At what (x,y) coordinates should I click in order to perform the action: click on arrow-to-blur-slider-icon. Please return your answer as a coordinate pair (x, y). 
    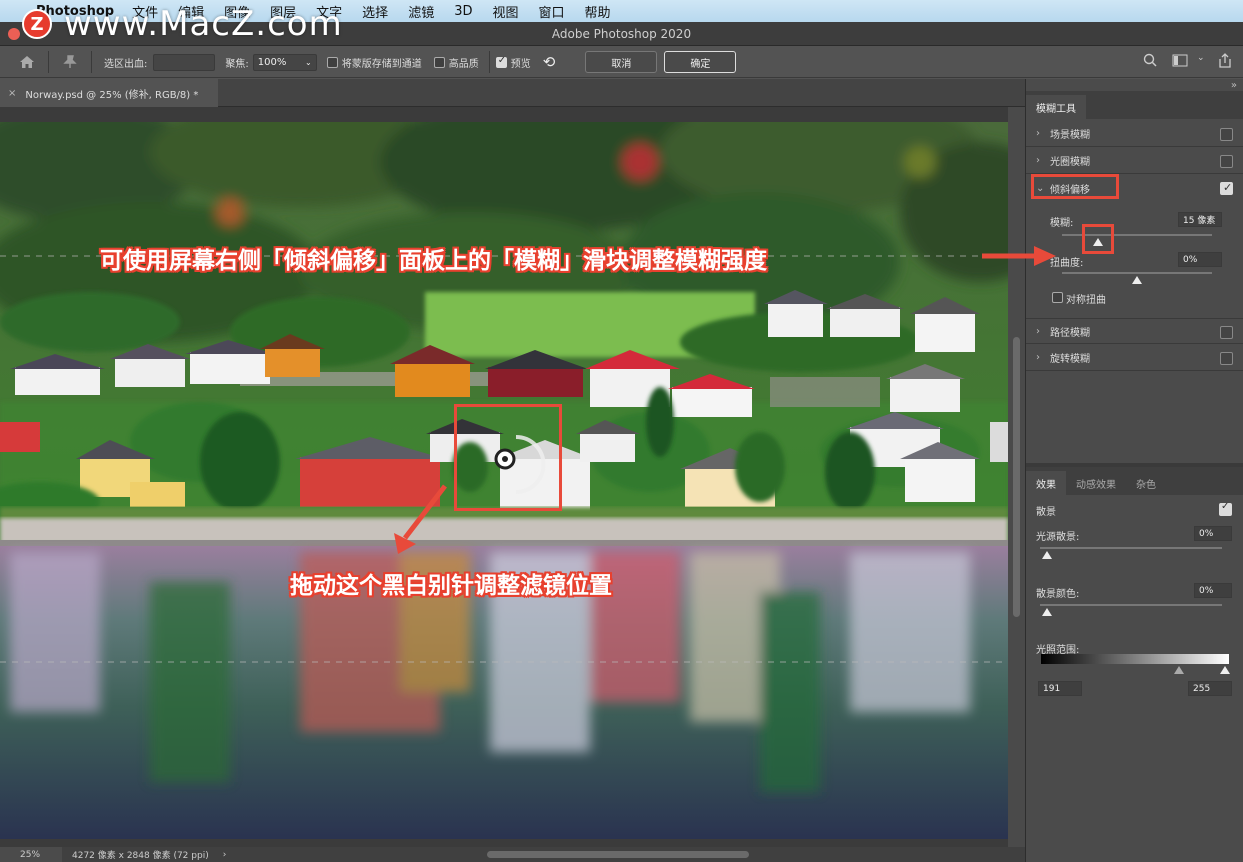
    Looking at the image, I should click on (1019, 256).